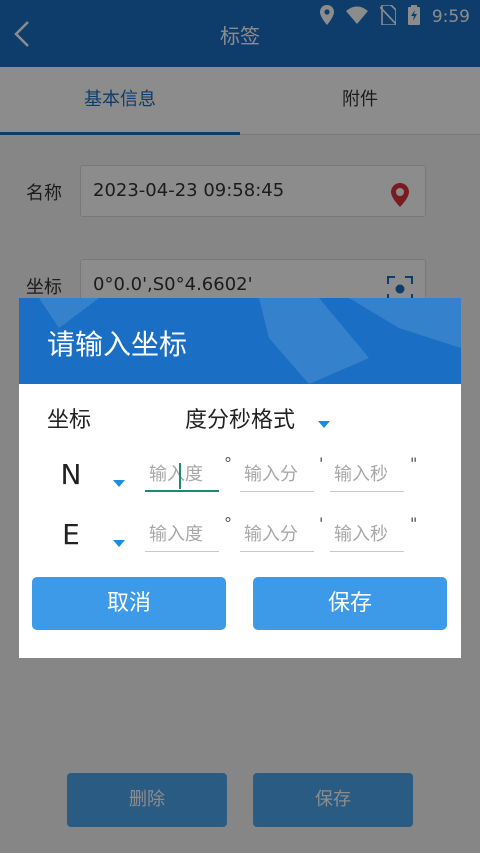 The width and height of the screenshot is (480, 853). What do you see at coordinates (367, 535) in the screenshot?
I see `lon-second-input` at bounding box center [367, 535].